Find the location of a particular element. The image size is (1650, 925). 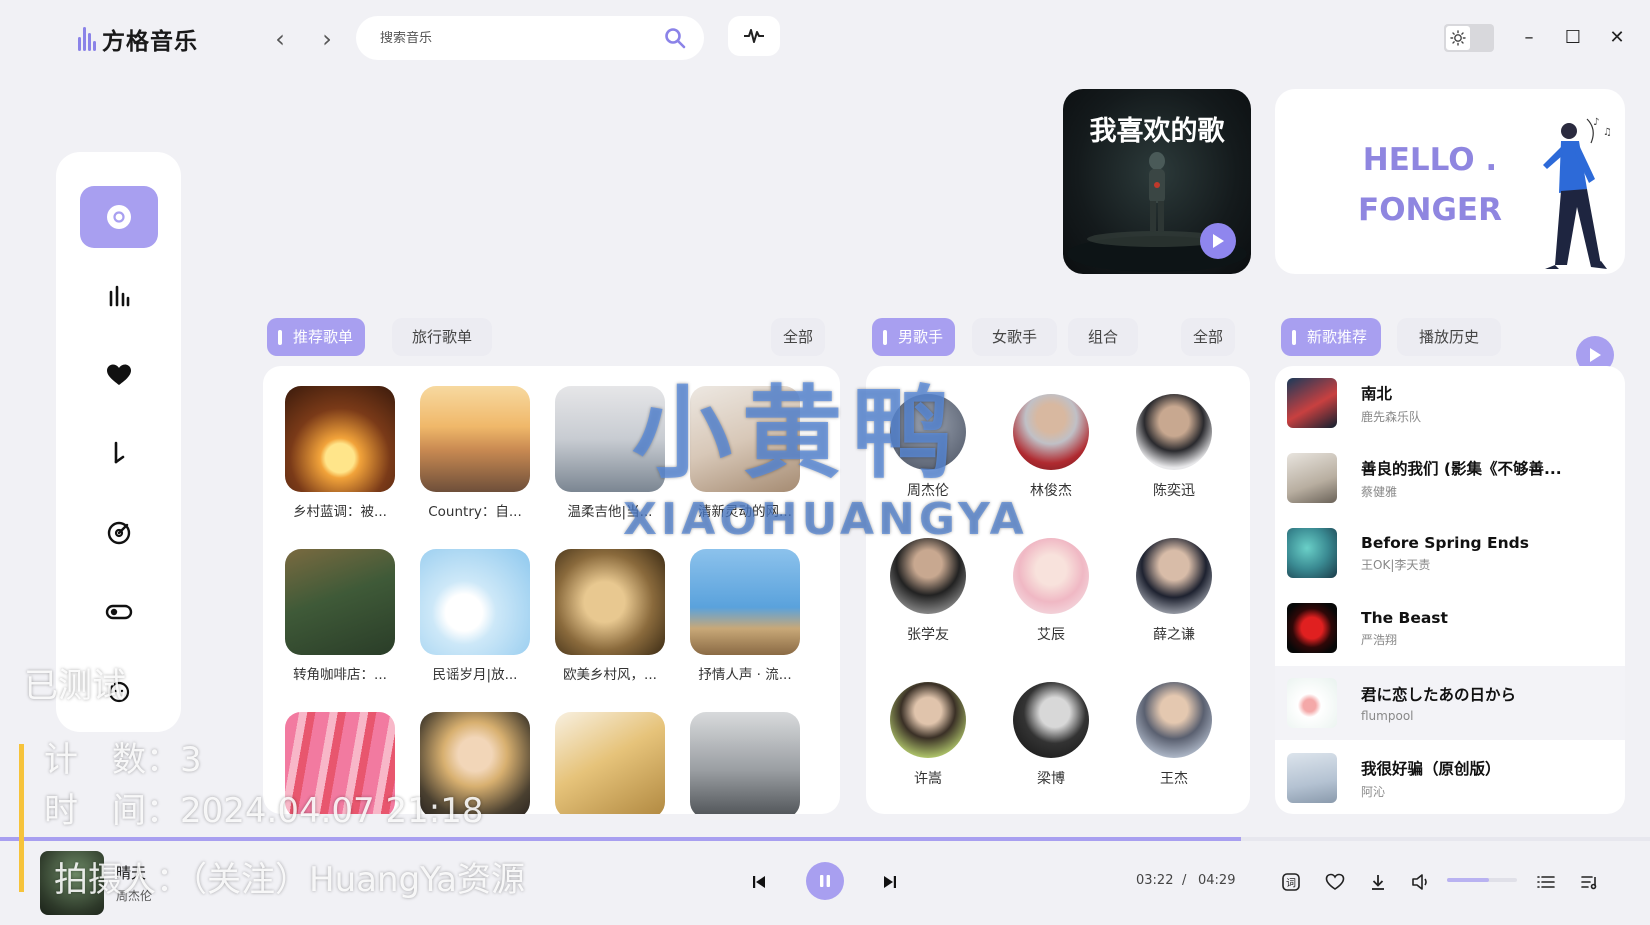

volume-icon is located at coordinates (1419, 882).